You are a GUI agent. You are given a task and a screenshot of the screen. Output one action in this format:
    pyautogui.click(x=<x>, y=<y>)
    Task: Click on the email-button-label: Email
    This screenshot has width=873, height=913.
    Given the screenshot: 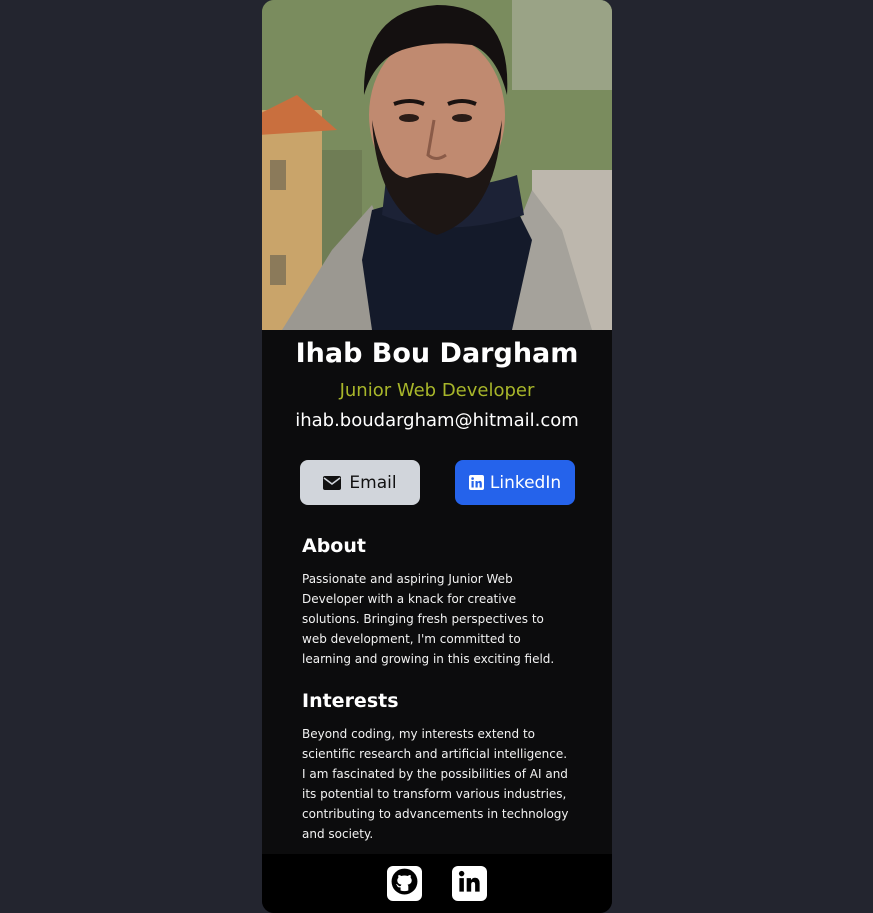 What is the action you would take?
    pyautogui.click(x=373, y=482)
    